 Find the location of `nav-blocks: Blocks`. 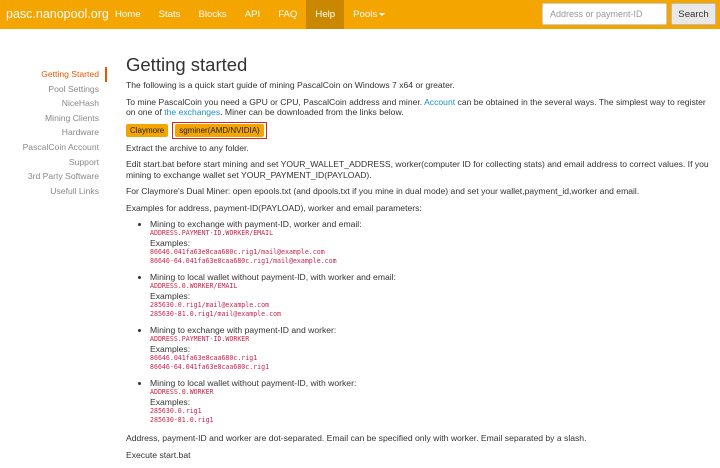

nav-blocks: Blocks is located at coordinates (212, 14).